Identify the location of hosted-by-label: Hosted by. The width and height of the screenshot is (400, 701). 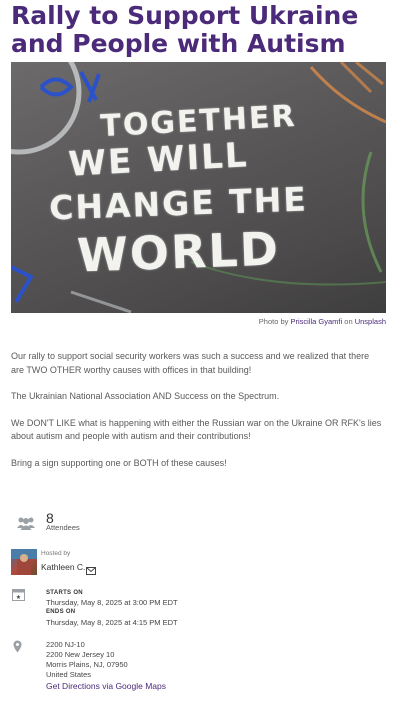
(56, 553).